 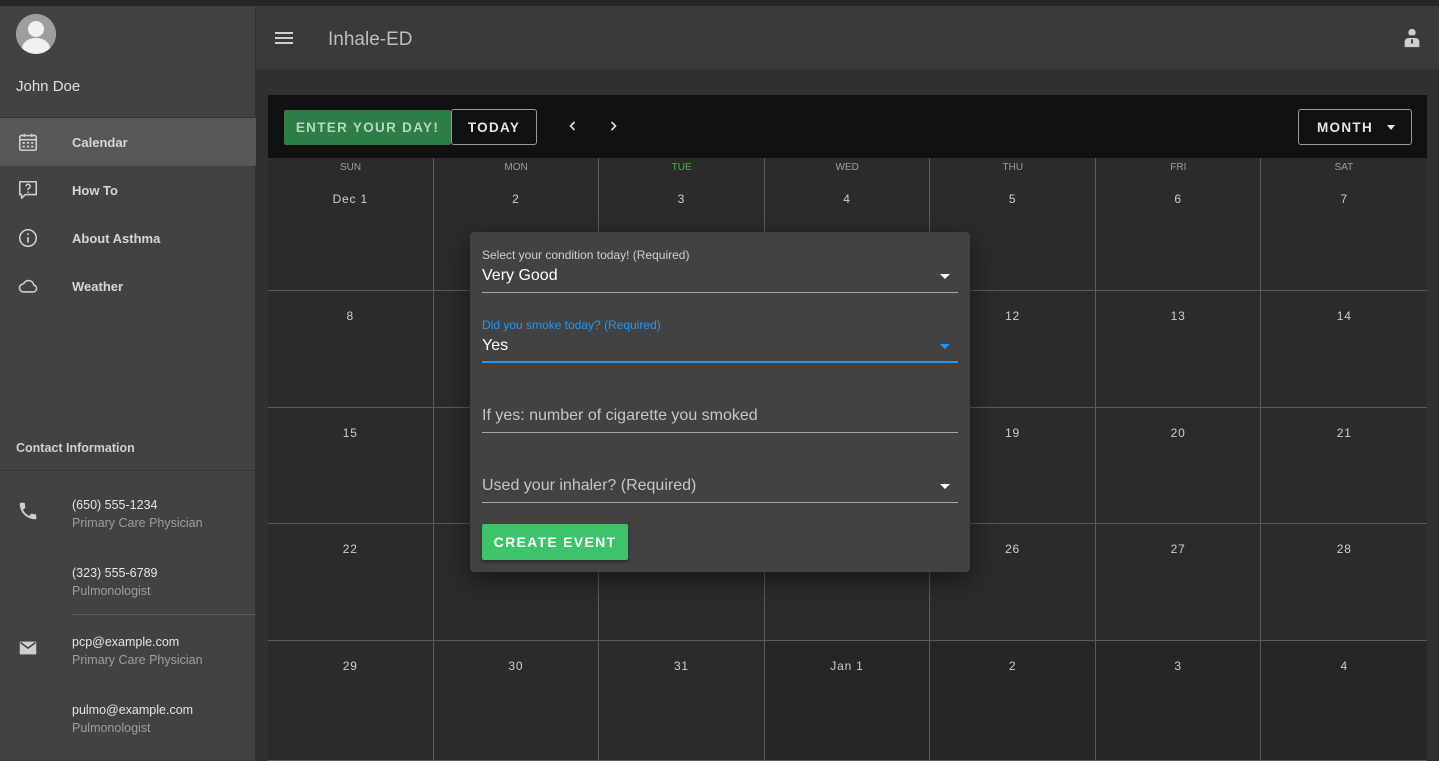 I want to click on contact-phone-pulmonologist: (323) 555-6789 Pulmonologist, so click(x=128, y=596).